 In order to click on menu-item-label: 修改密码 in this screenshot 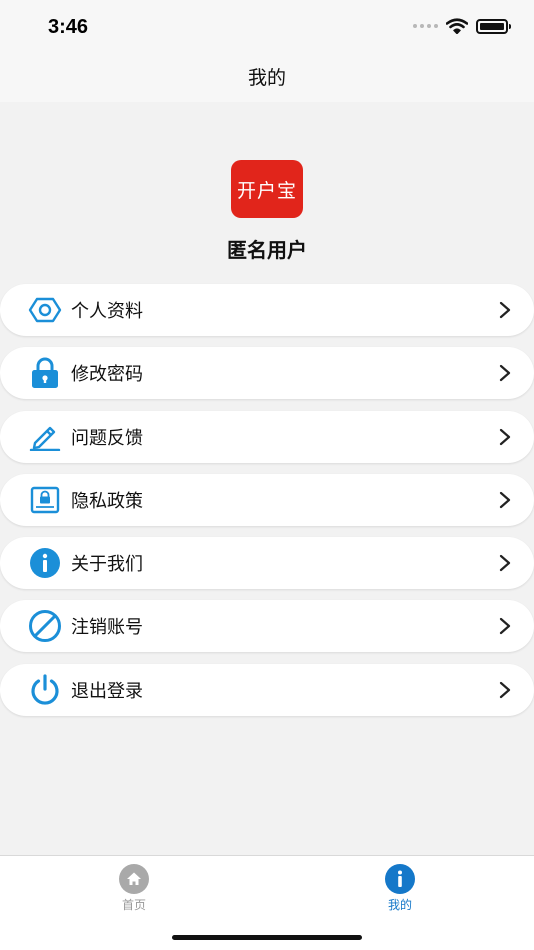, I will do `click(107, 375)`.